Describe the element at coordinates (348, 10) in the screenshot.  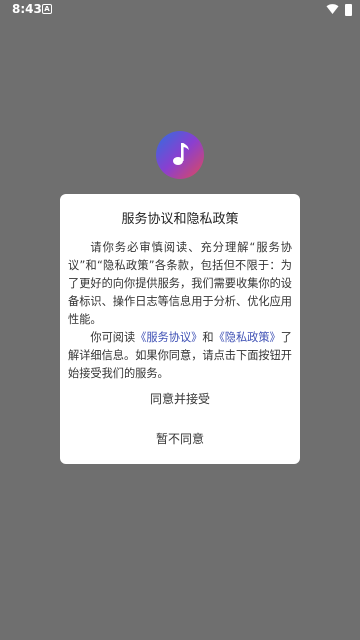
I see `battery-icon` at that location.